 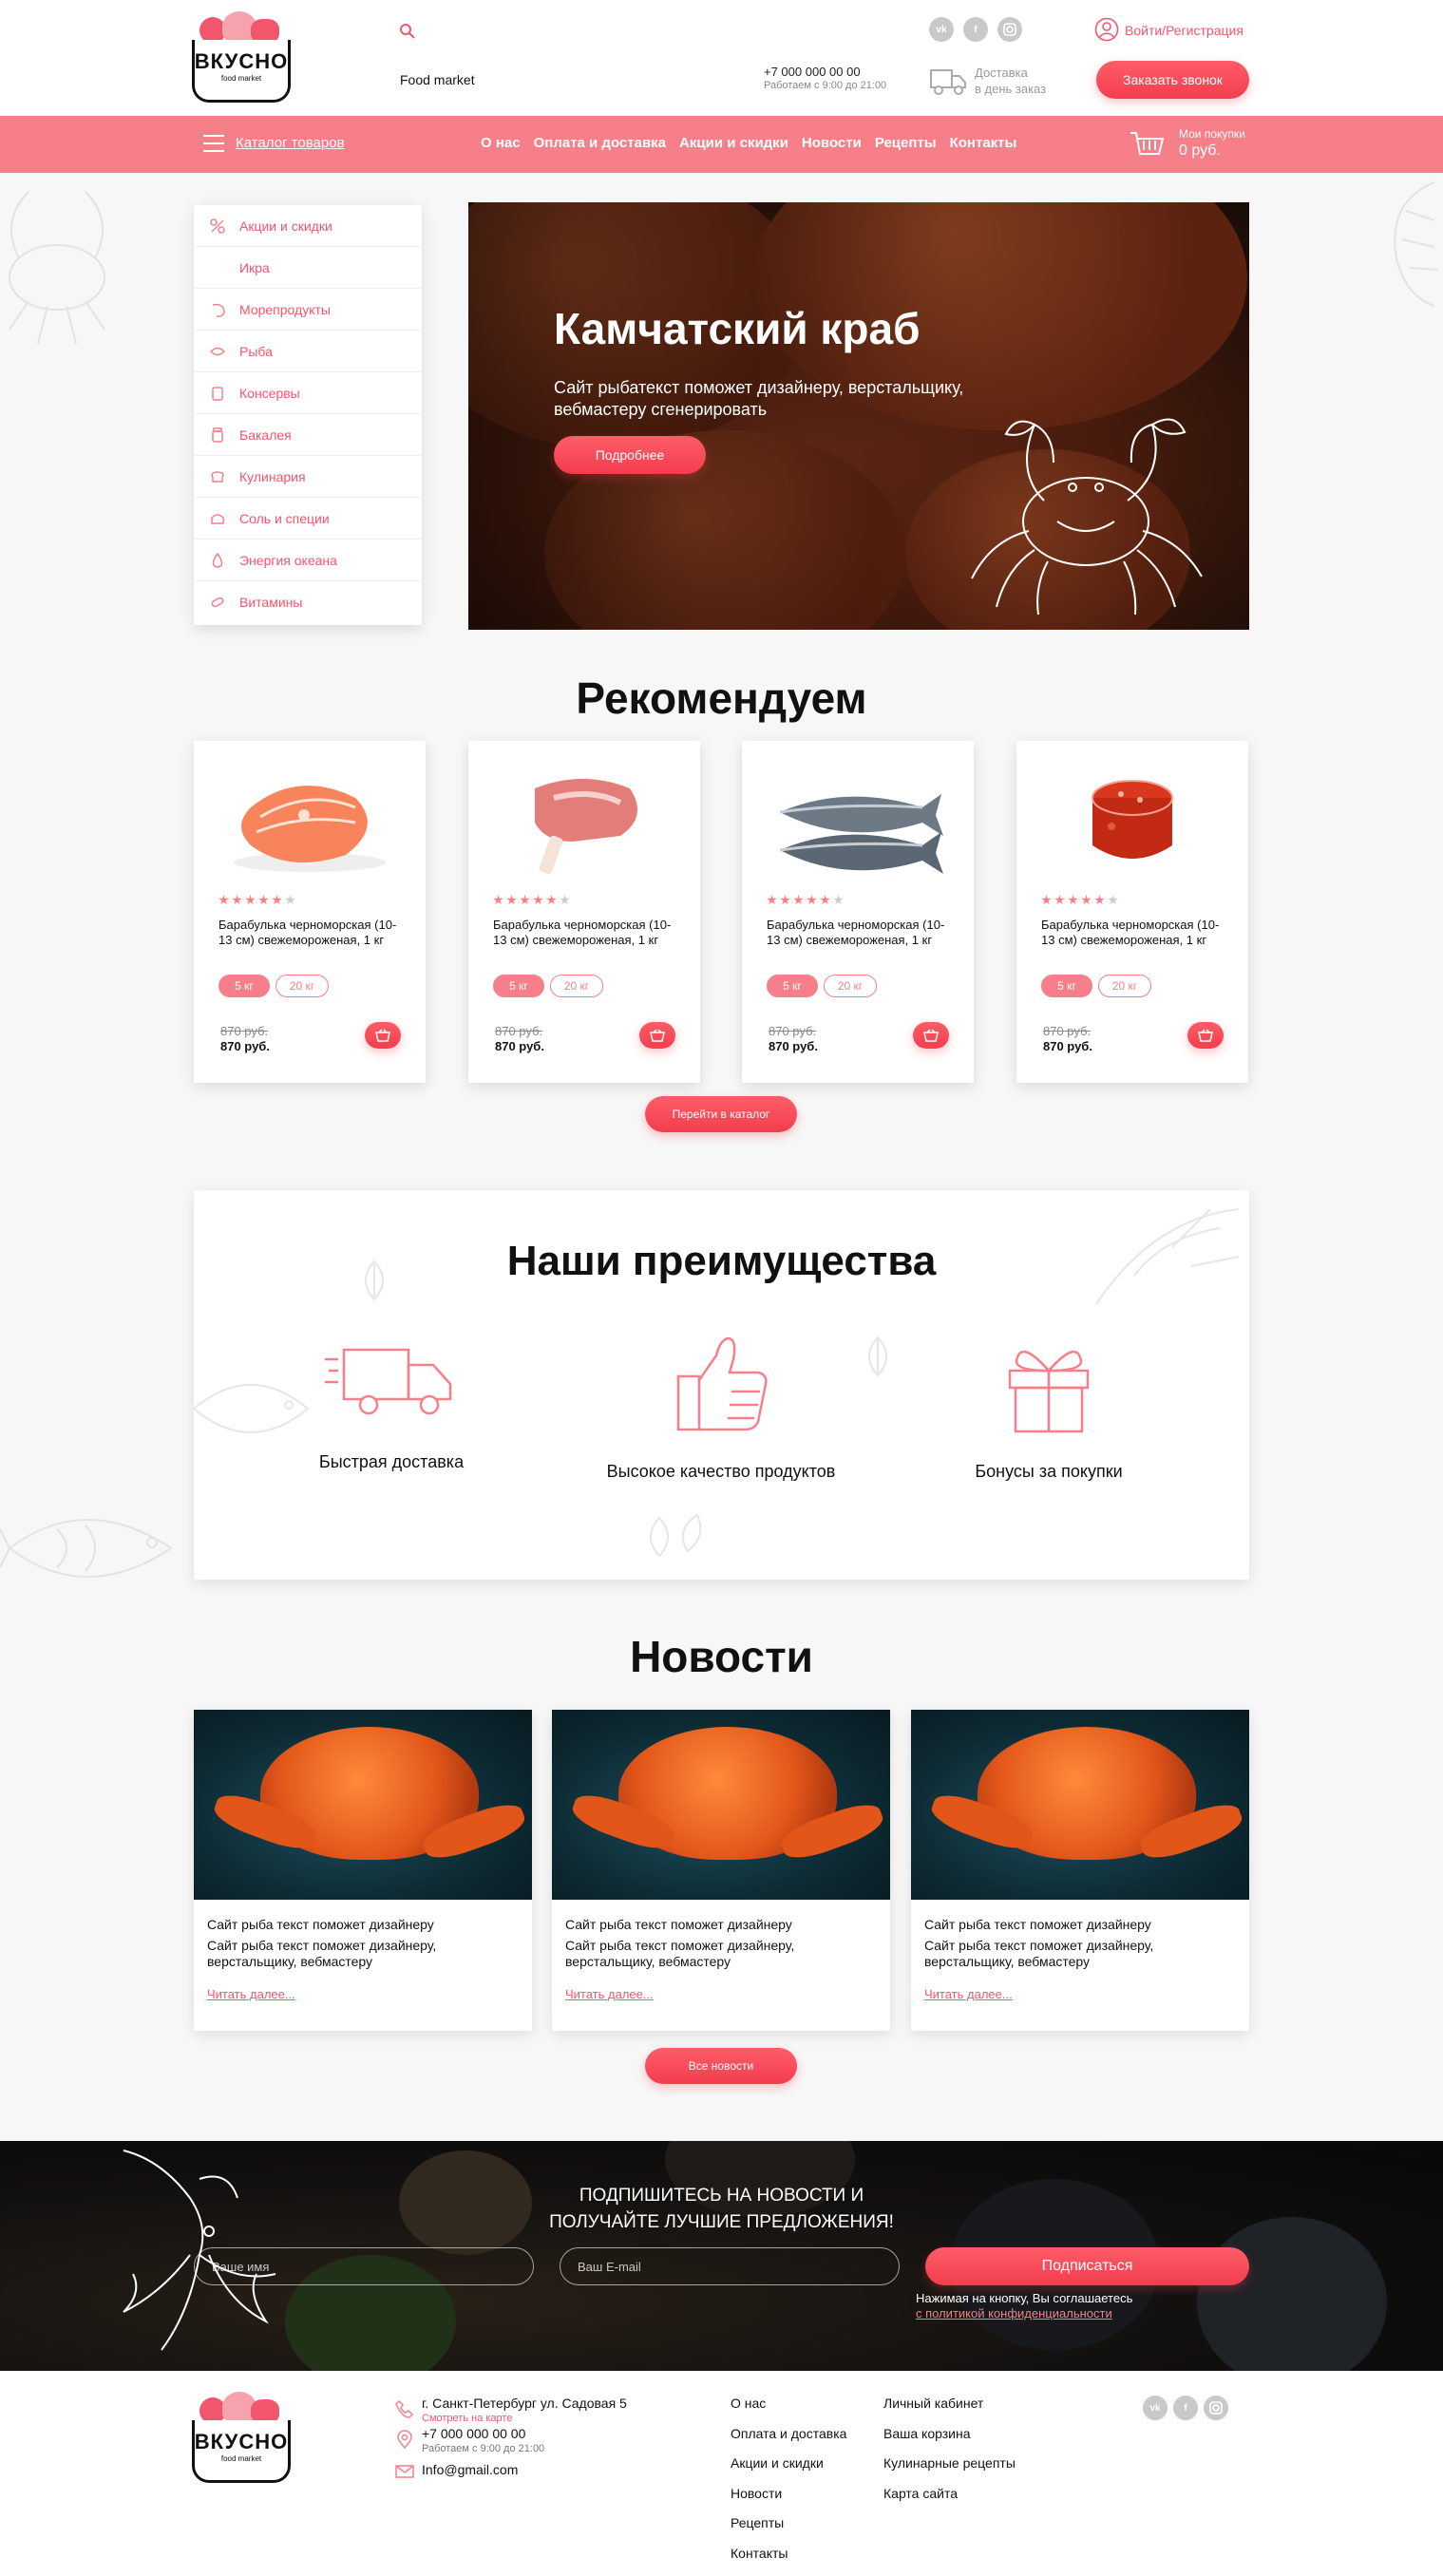 I want to click on menu-icon, so click(x=214, y=143).